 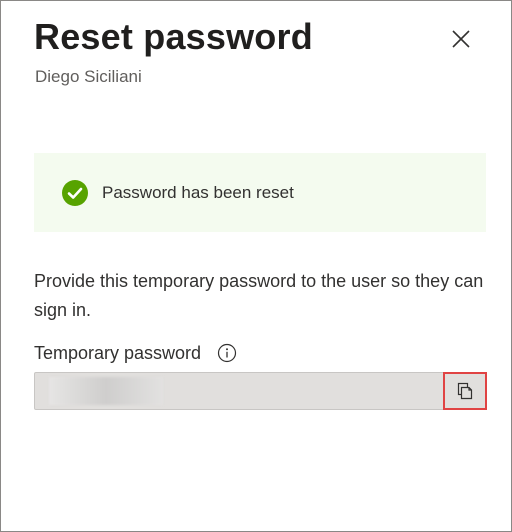 I want to click on panel-subtitle: Diego Siciliani, so click(x=88, y=76).